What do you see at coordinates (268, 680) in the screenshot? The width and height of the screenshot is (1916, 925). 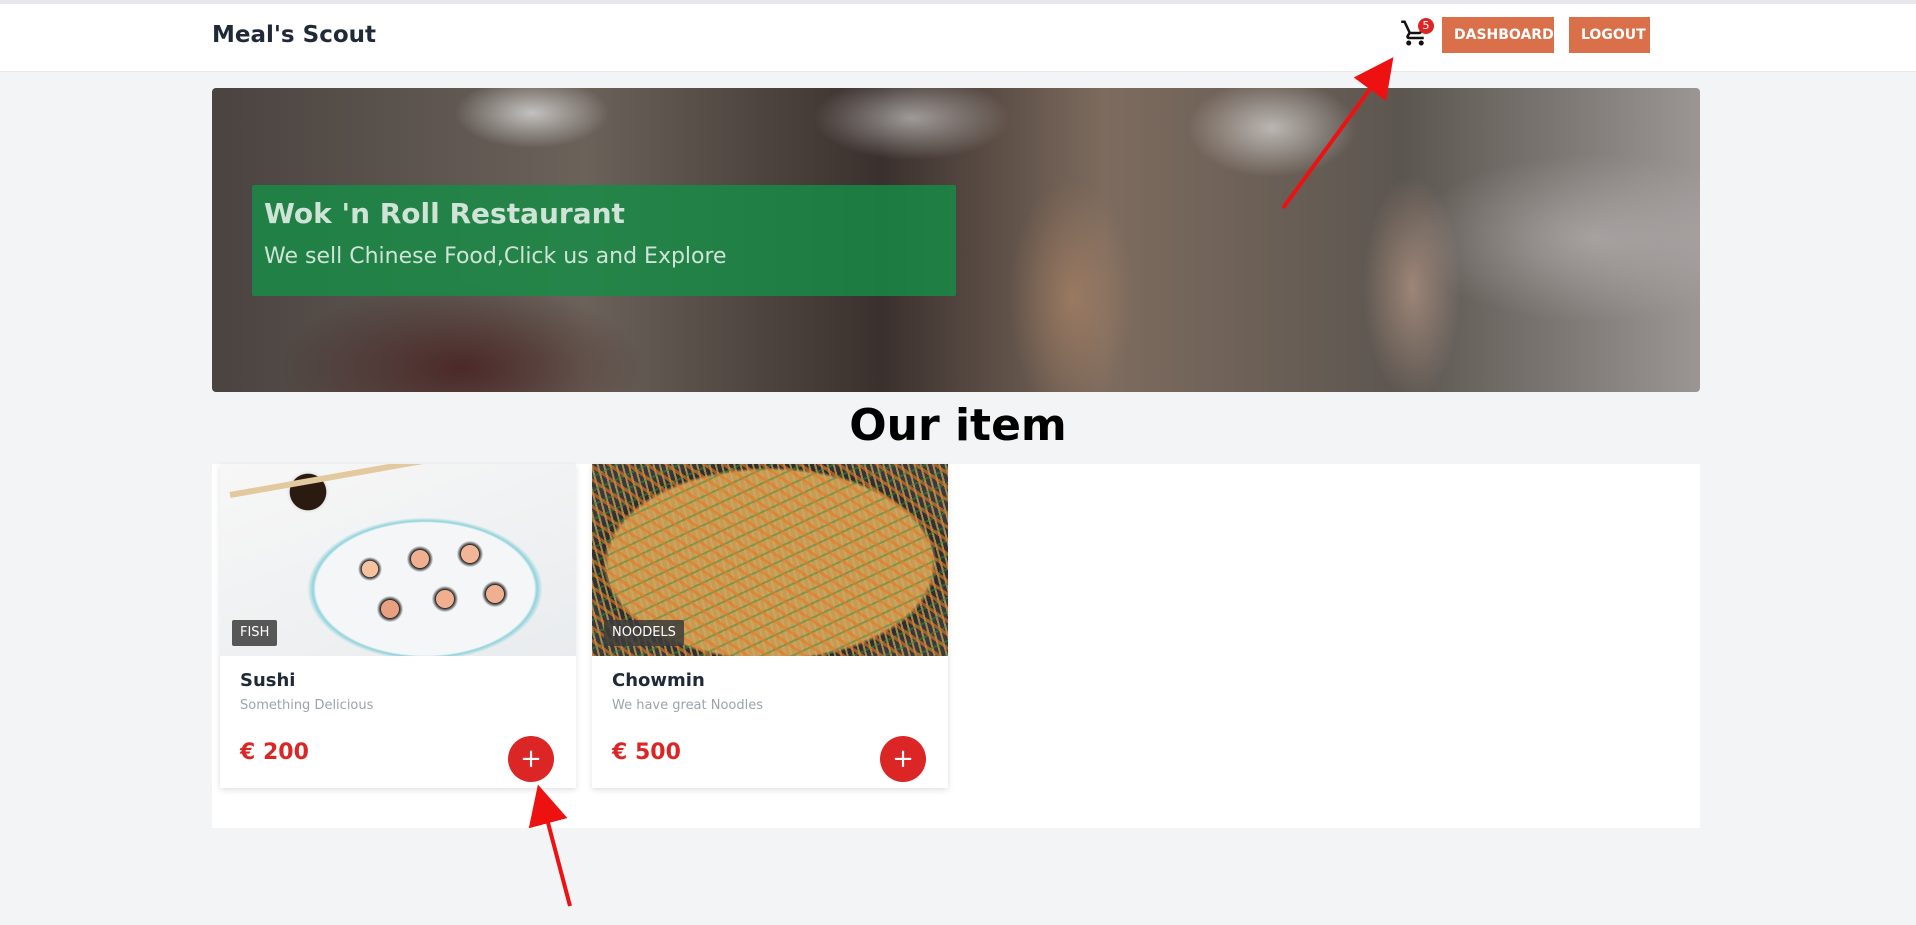 I see `item-name: Sushi` at bounding box center [268, 680].